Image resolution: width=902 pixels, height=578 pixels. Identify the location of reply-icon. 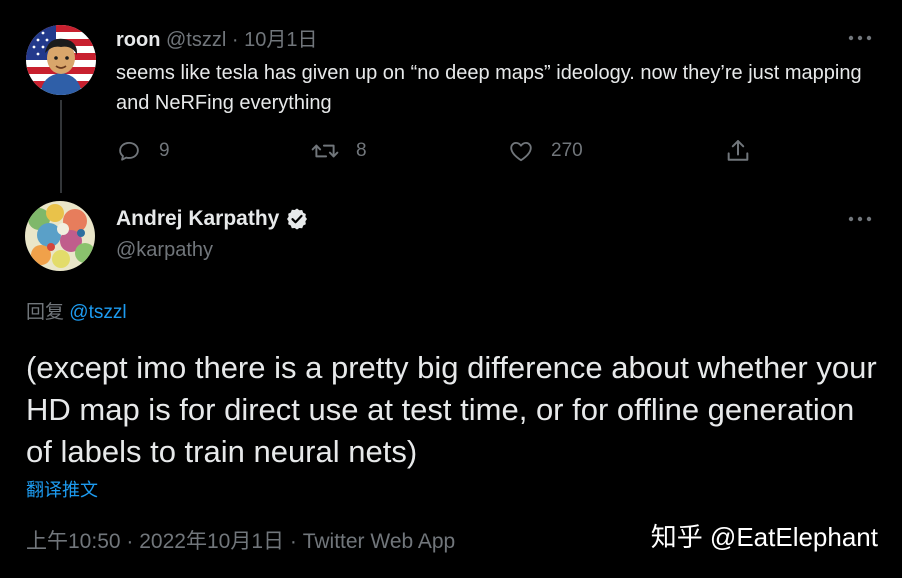
(129, 151).